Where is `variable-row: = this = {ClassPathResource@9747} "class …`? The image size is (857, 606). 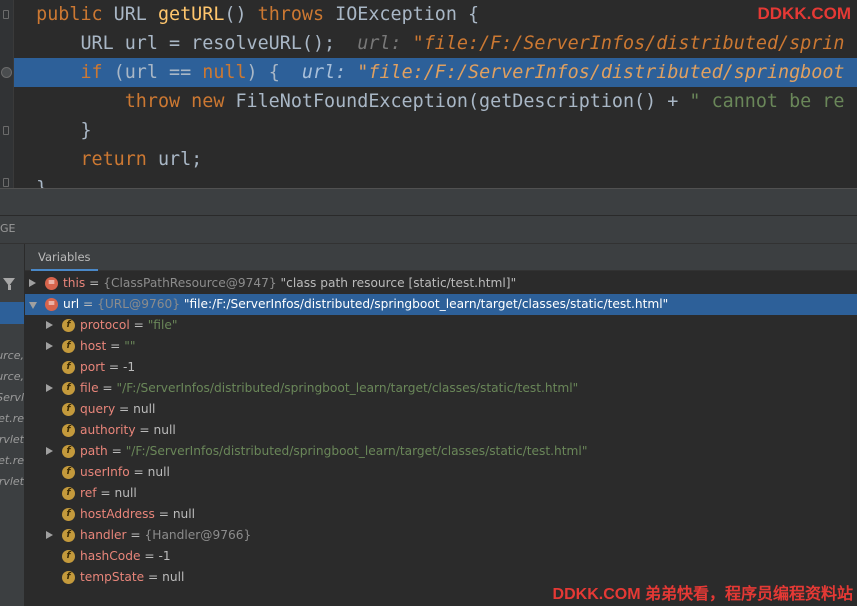 variable-row: = this = {ClassPathResource@9747} "class … is located at coordinates (441, 283).